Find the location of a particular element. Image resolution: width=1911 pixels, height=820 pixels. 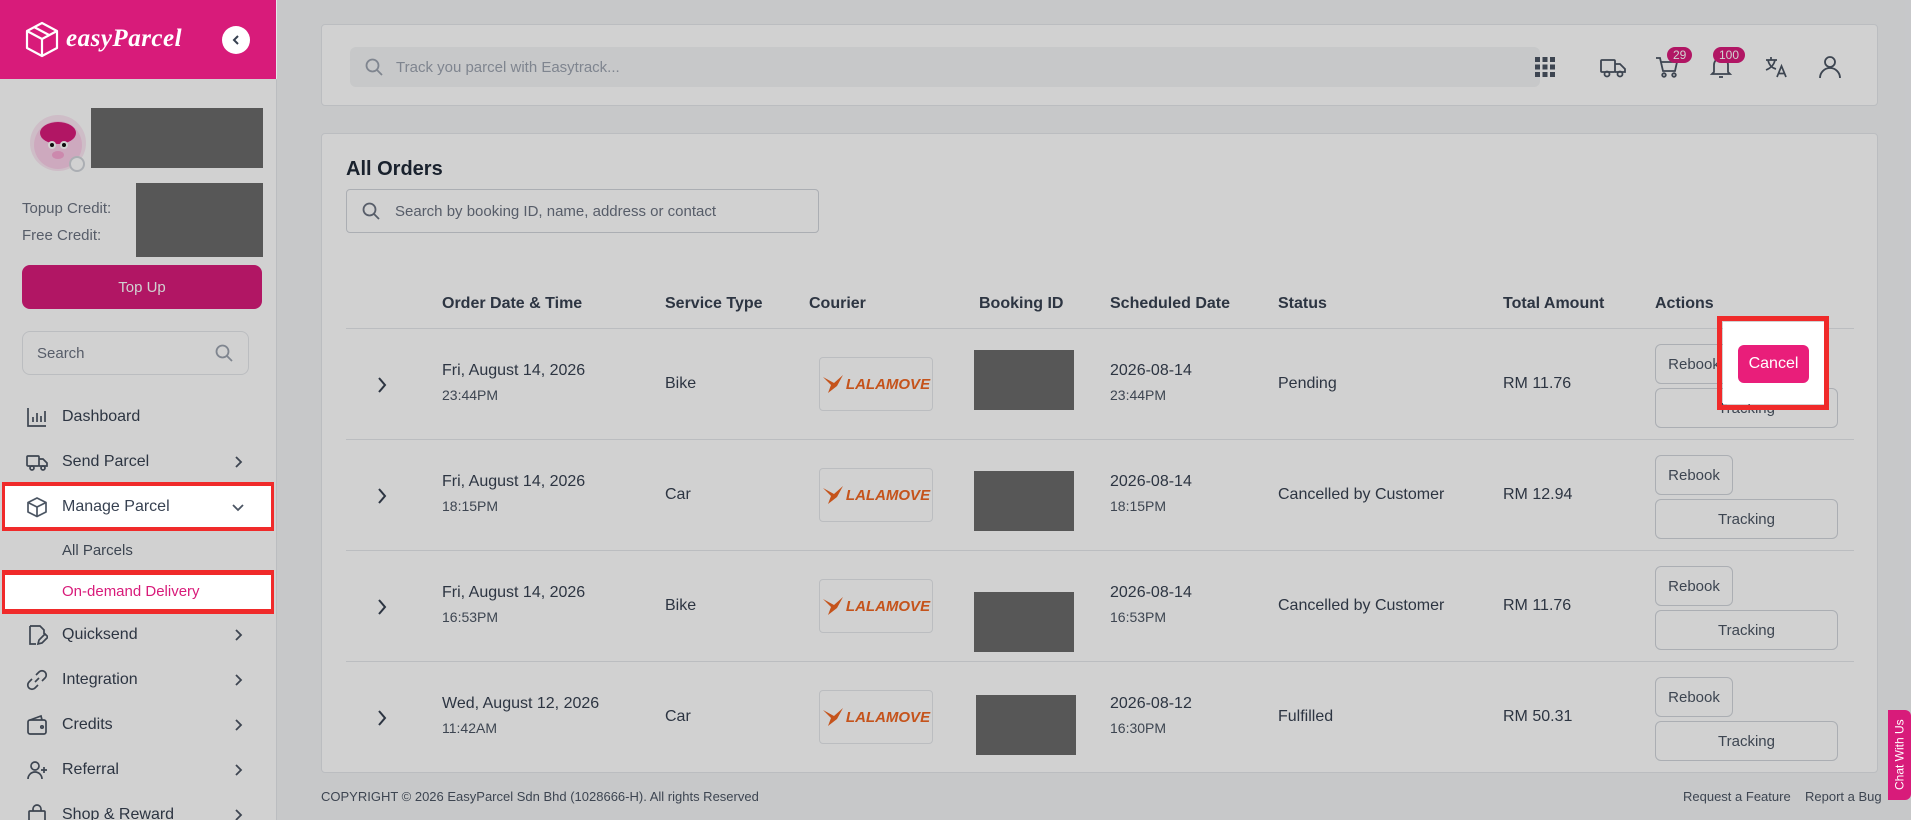

scheduled-time: 23:44PM is located at coordinates (1138, 395).